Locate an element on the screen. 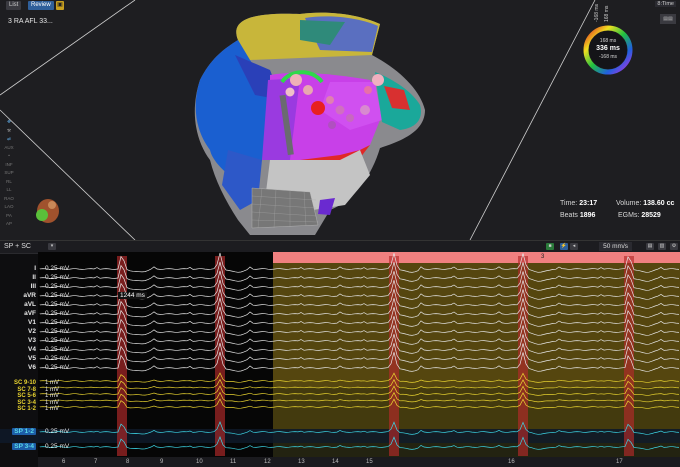 The image size is (680, 467). lead-label-v6: V6 is located at coordinates (32, 367).